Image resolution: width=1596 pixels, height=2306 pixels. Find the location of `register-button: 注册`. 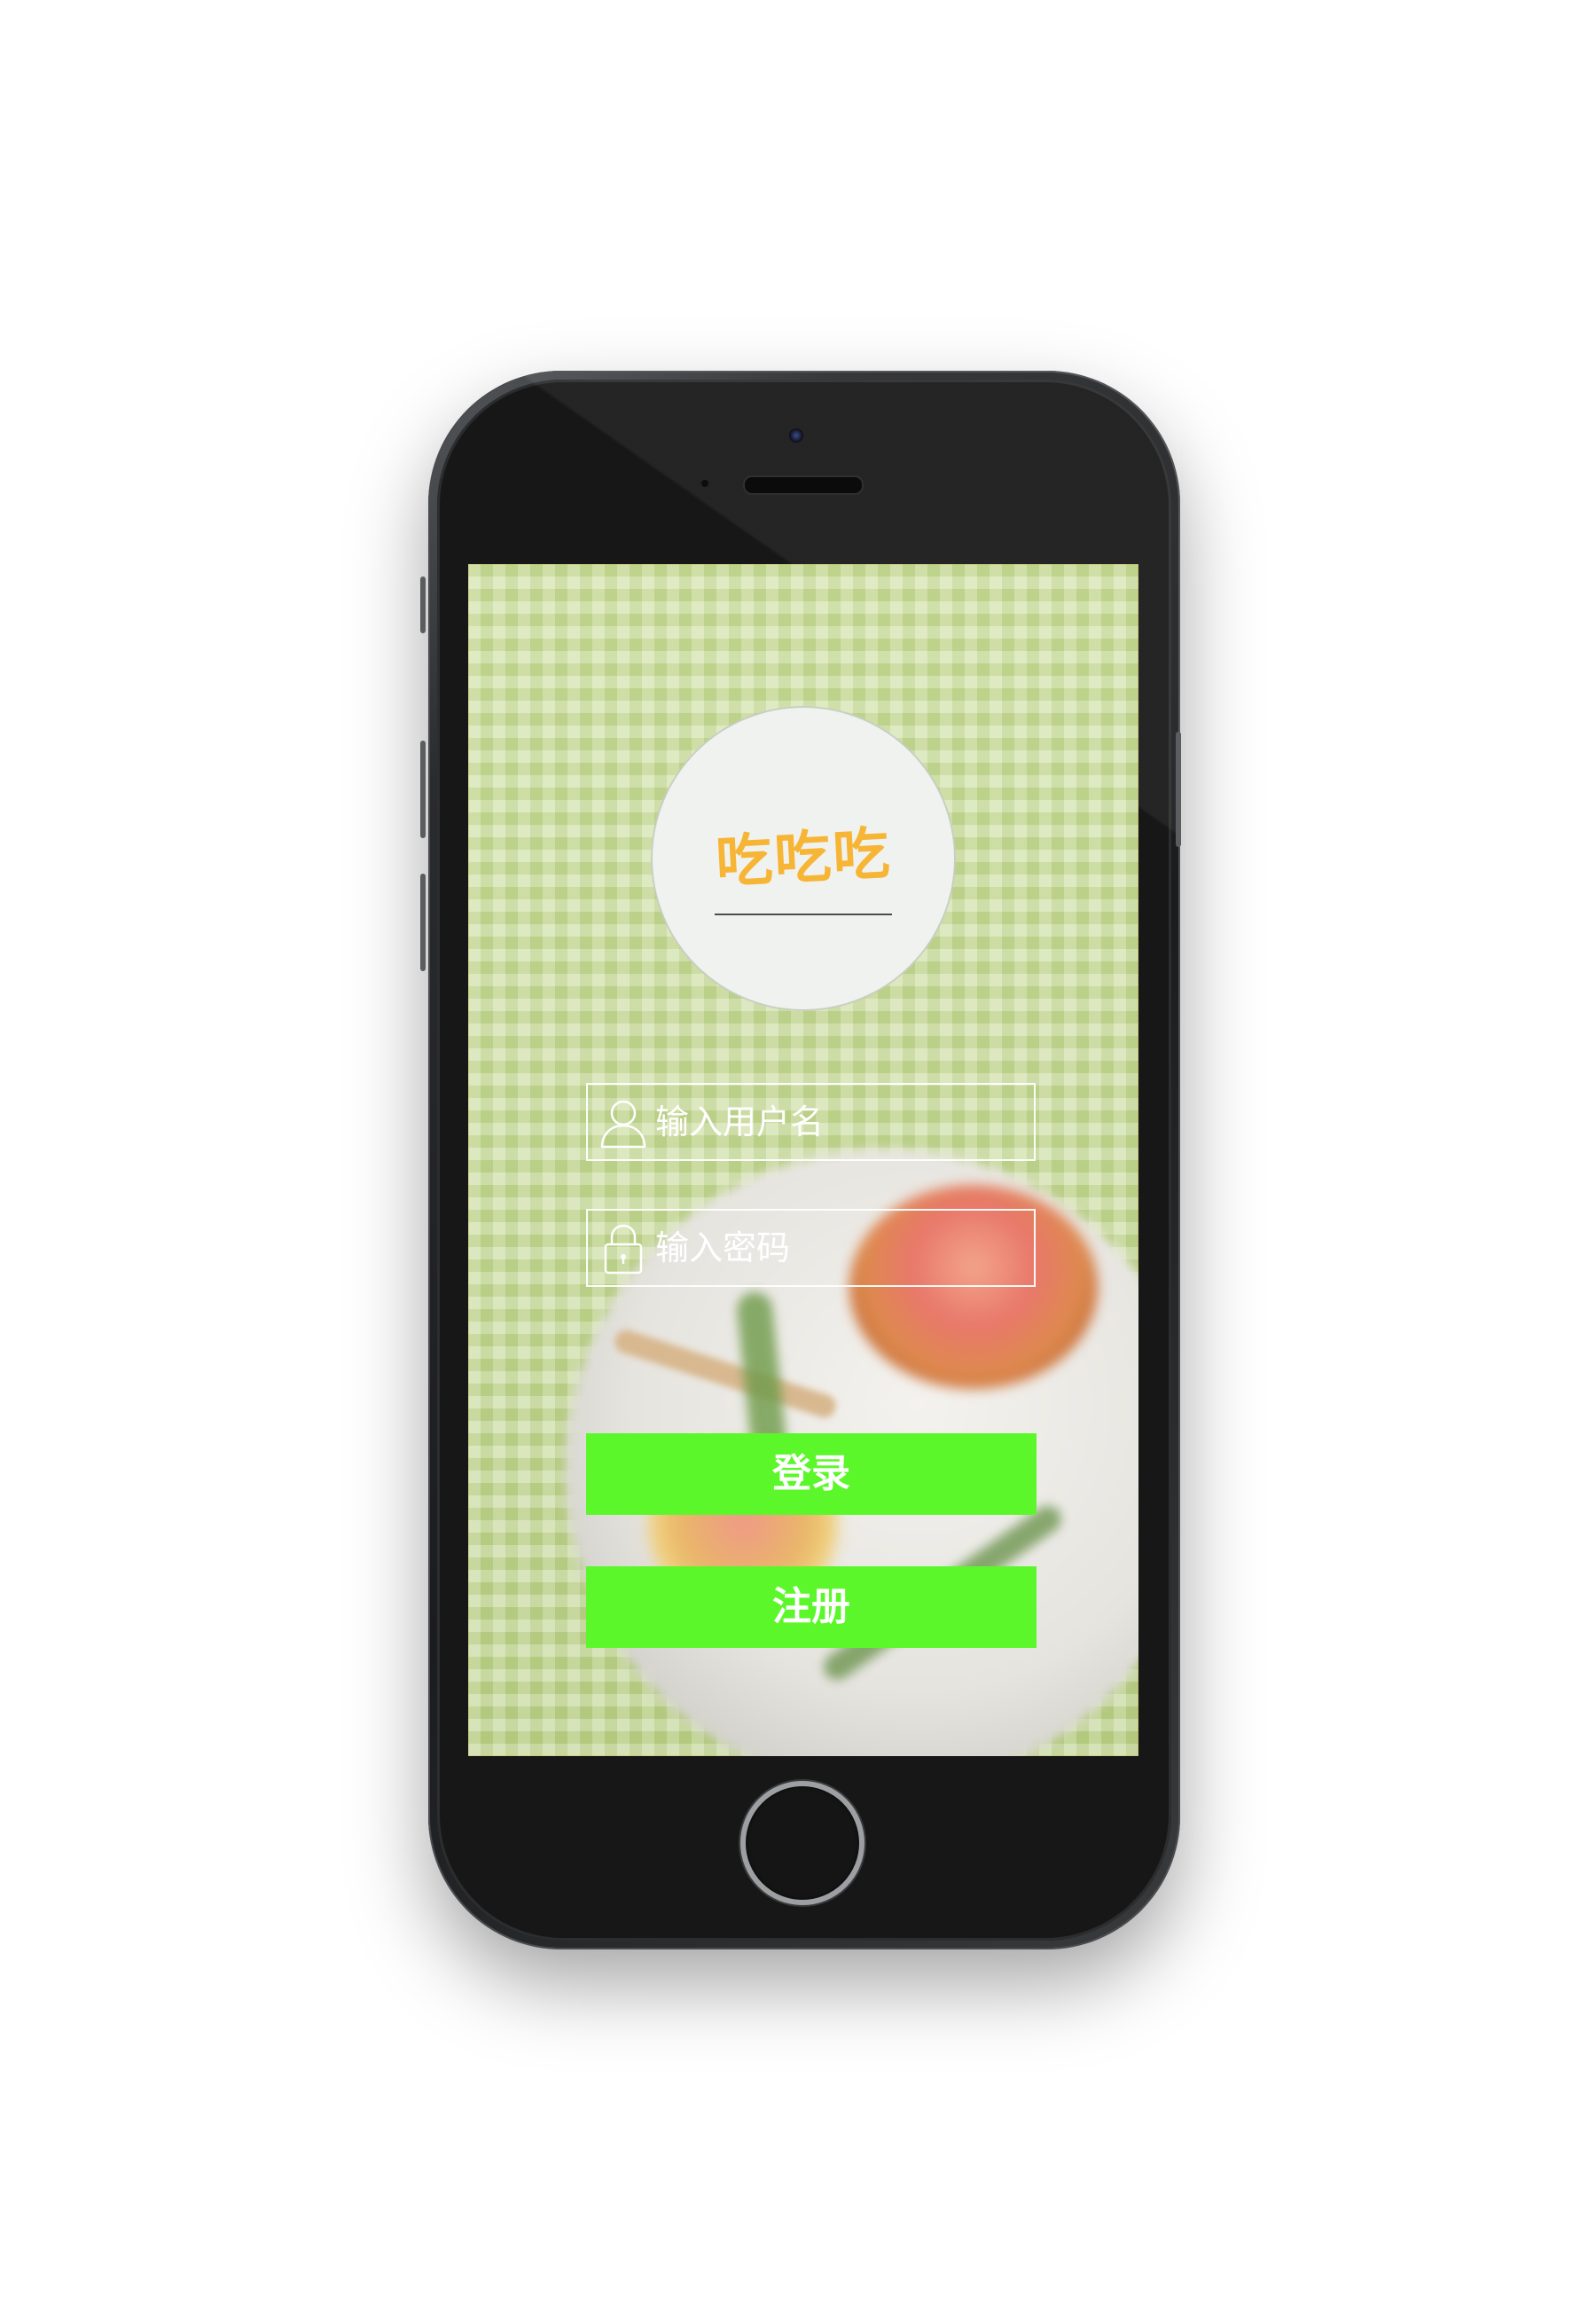

register-button: 注册 is located at coordinates (811, 1607).